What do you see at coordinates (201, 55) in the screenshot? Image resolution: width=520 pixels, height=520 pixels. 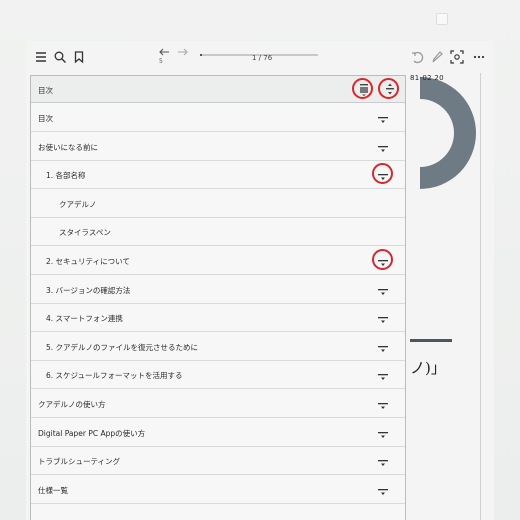 I see `page-progress-fill` at bounding box center [201, 55].